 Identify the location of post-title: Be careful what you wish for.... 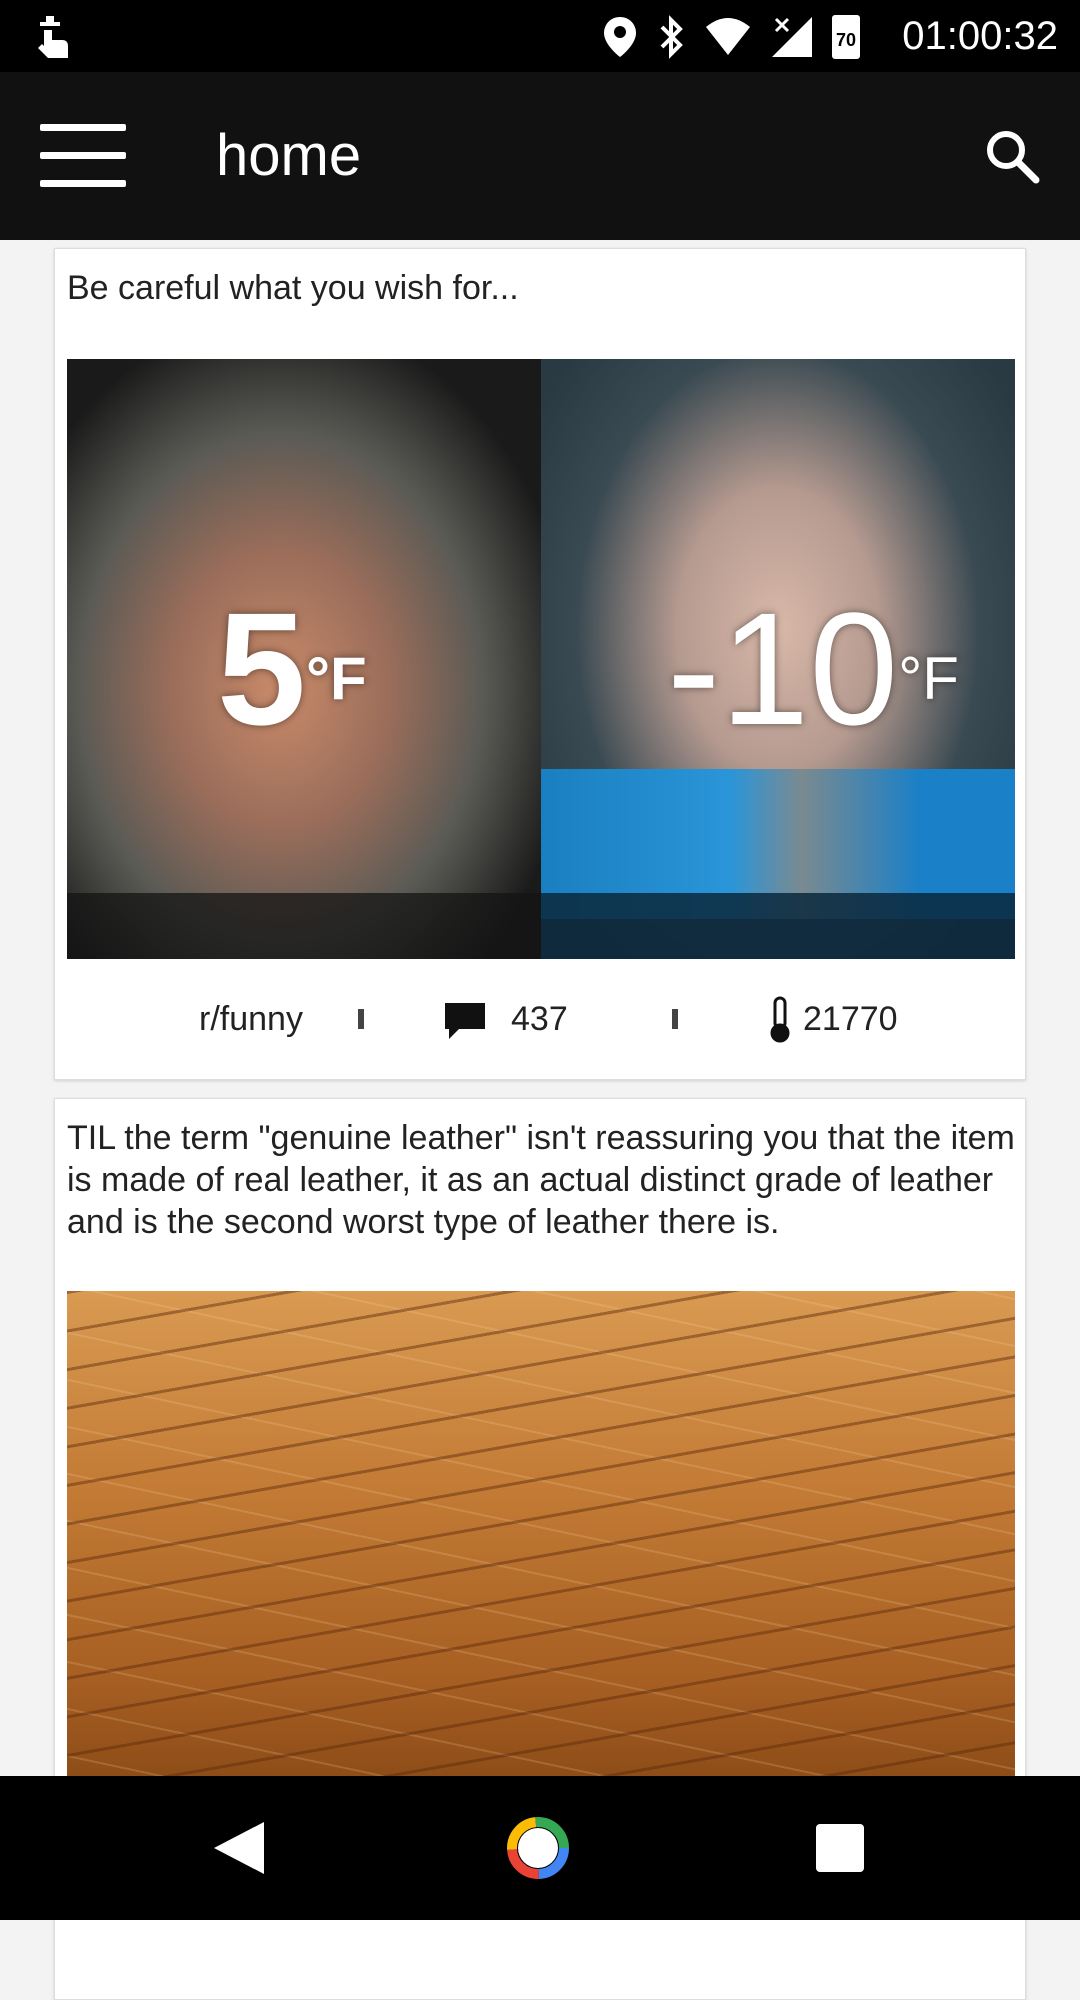
(541, 288).